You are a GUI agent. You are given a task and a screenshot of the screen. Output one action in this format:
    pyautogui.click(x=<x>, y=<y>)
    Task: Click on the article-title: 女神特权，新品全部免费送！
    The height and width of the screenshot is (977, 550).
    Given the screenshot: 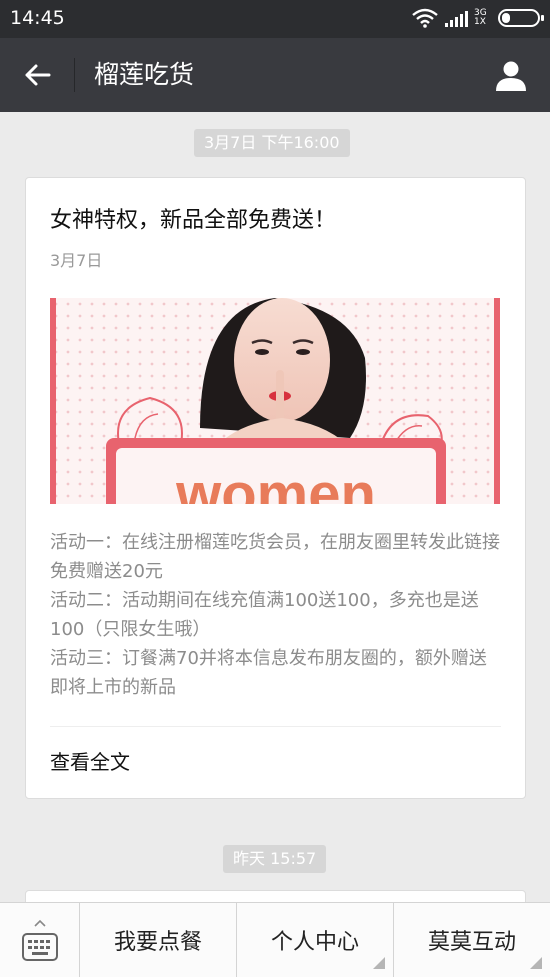 What is the action you would take?
    pyautogui.click(x=193, y=220)
    